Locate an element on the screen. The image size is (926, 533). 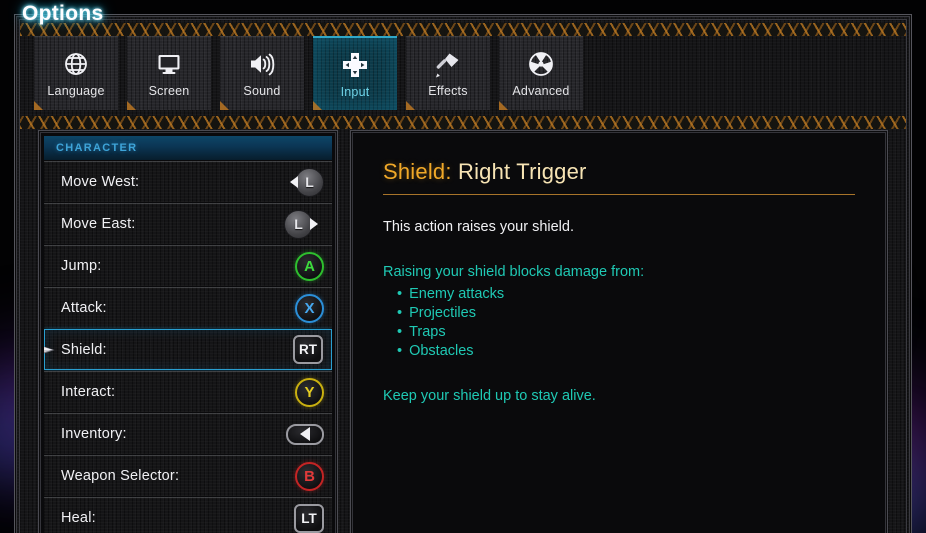
tab-label: Input is located at coordinates (355, 91).